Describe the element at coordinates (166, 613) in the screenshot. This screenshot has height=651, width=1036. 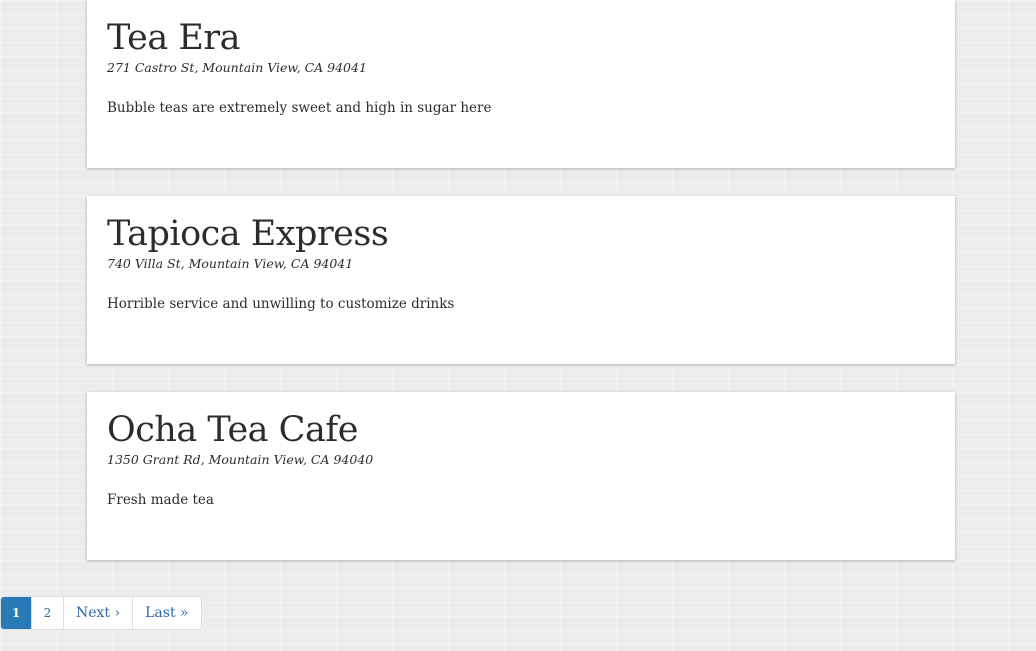
I see `last-page-link: Last »` at that location.